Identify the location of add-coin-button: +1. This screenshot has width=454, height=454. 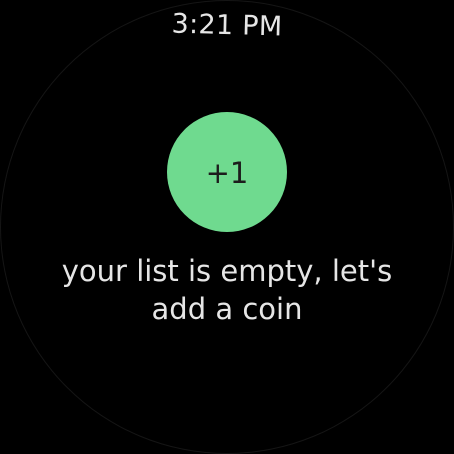
(227, 172).